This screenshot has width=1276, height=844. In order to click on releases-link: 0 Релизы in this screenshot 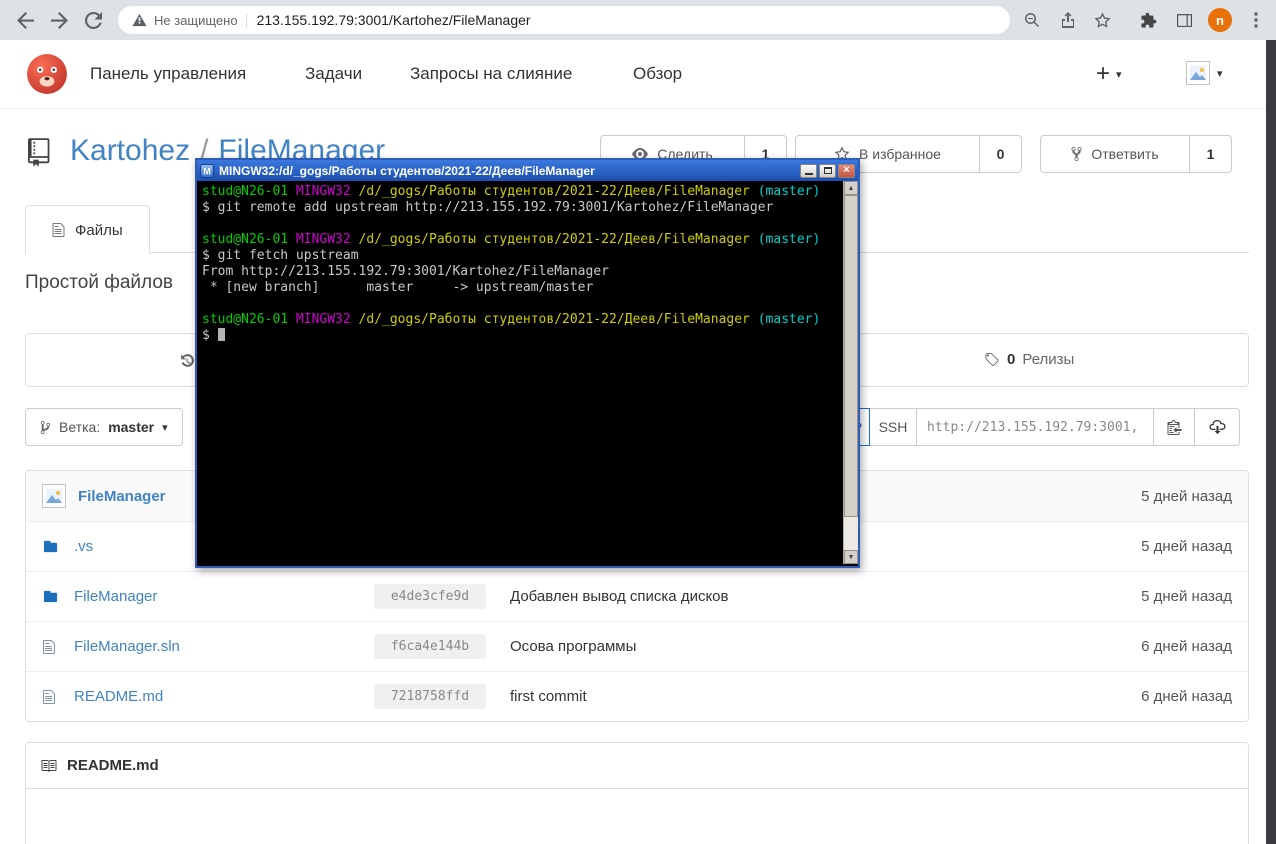, I will do `click(1029, 359)`.